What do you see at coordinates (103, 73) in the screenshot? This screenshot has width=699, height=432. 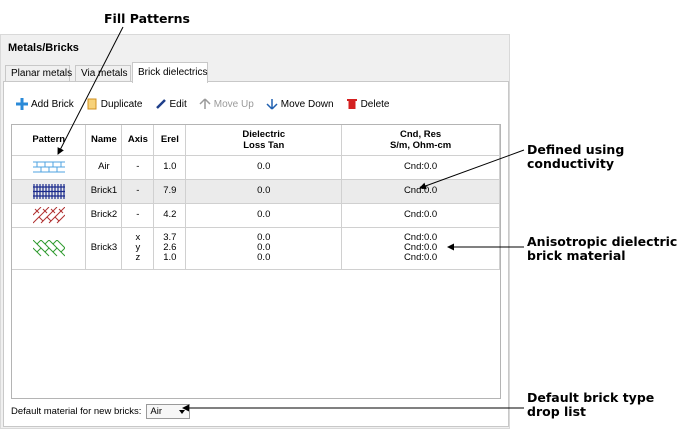 I see `tab-via-metals: Via metals` at bounding box center [103, 73].